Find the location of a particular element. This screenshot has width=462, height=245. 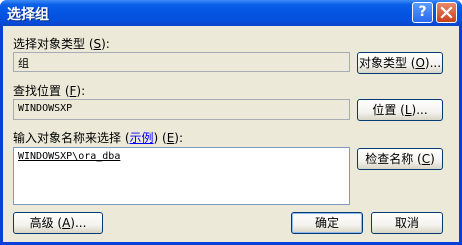

close-icon is located at coordinates (446, 12).